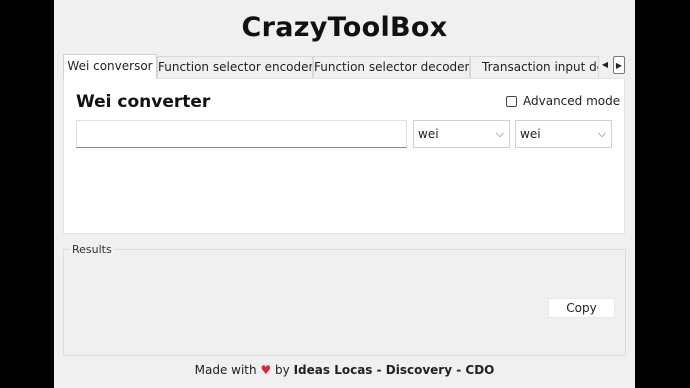 The image size is (690, 388). I want to click on tab-function-selector-encoder: Function selector encoder, so click(235, 67).